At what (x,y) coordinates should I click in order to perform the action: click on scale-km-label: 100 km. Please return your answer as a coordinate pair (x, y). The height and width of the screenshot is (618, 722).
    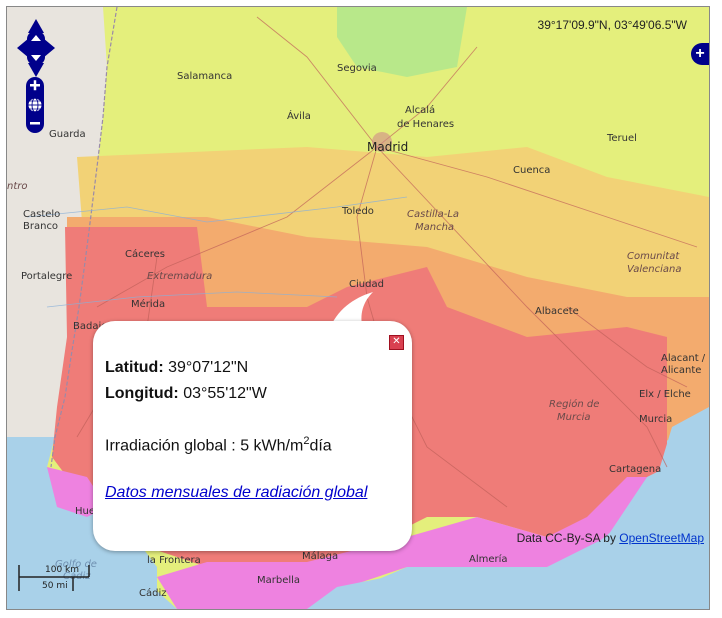
    Looking at the image, I should click on (62, 570).